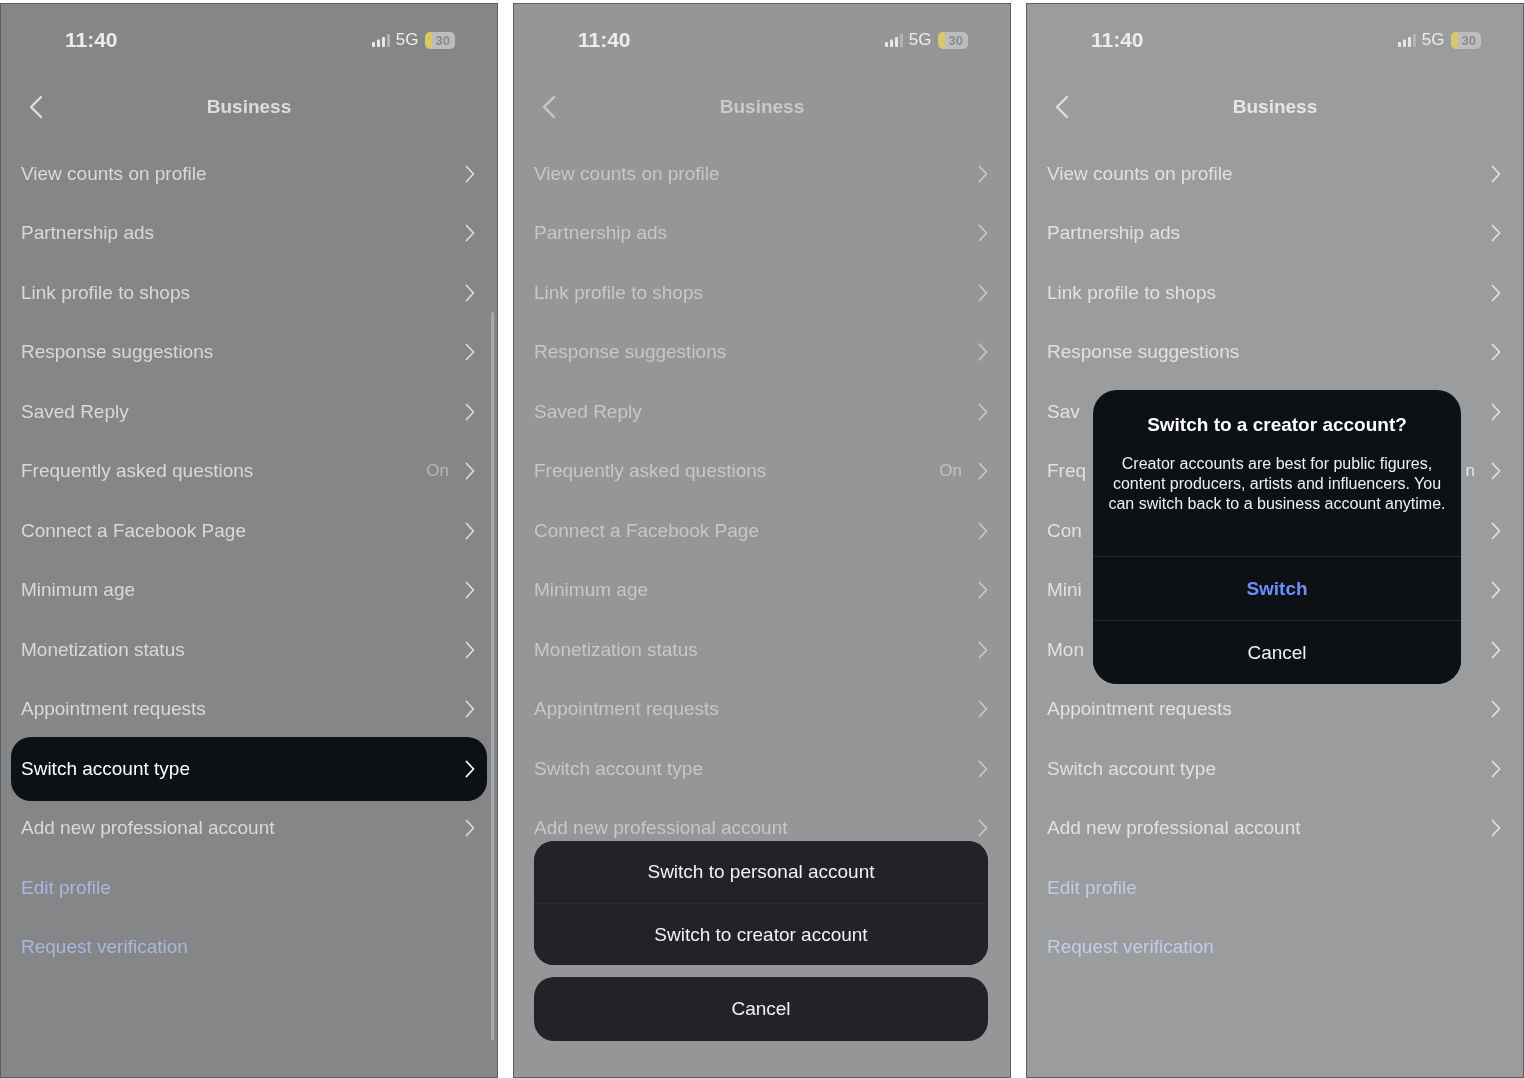 The image size is (1524, 1078). What do you see at coordinates (75, 411) in the screenshot?
I see `row-label: Saved Reply` at bounding box center [75, 411].